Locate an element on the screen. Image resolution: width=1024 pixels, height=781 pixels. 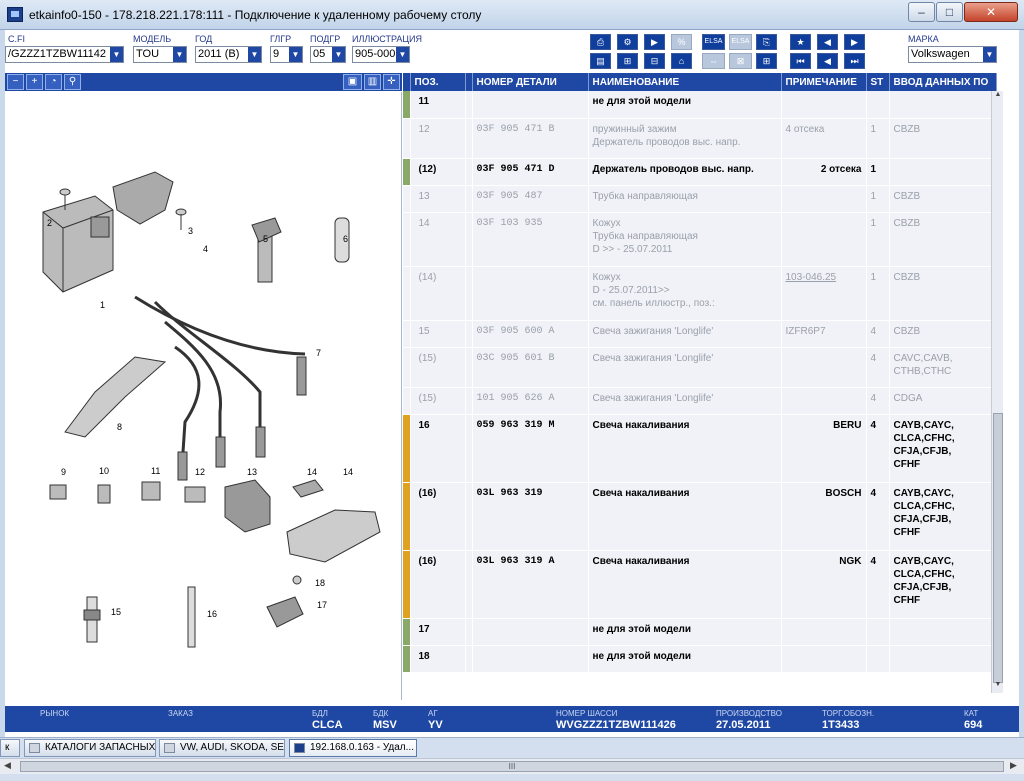
scroll-right-icon: ▶ is located at coordinates (1013, 765).